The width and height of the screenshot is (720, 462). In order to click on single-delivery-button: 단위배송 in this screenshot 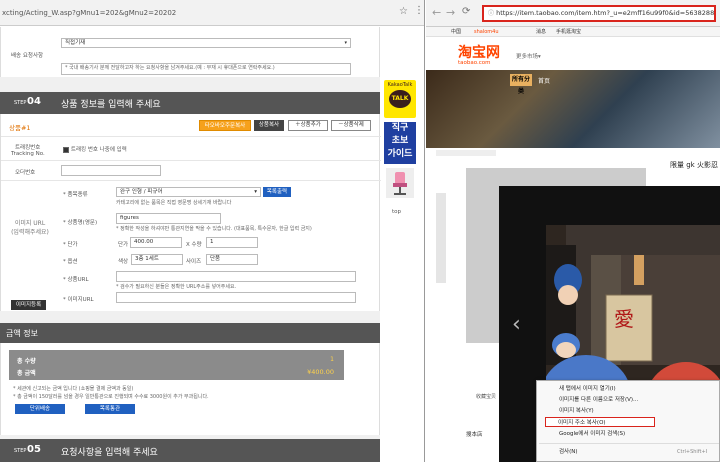, I will do `click(40, 409)`.